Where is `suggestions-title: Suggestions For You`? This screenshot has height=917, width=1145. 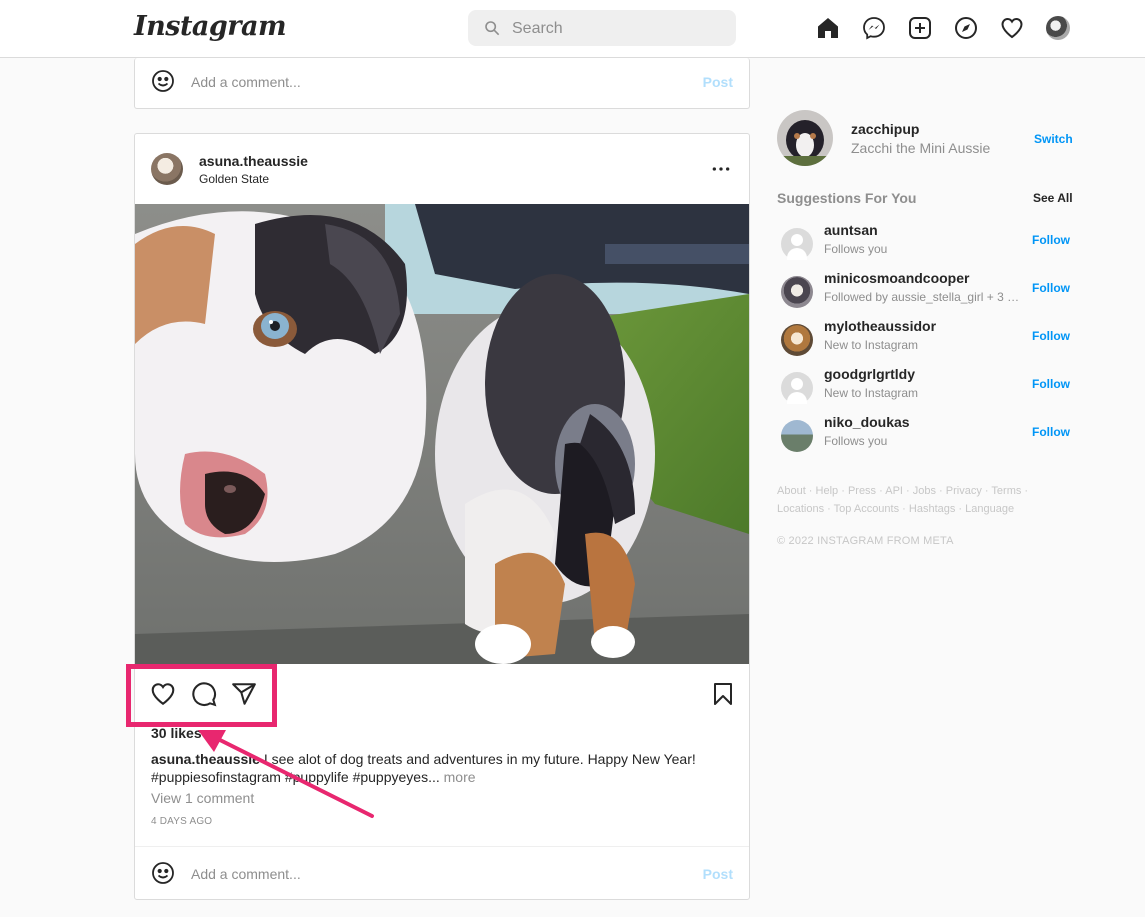 suggestions-title: Suggestions For You is located at coordinates (847, 198).